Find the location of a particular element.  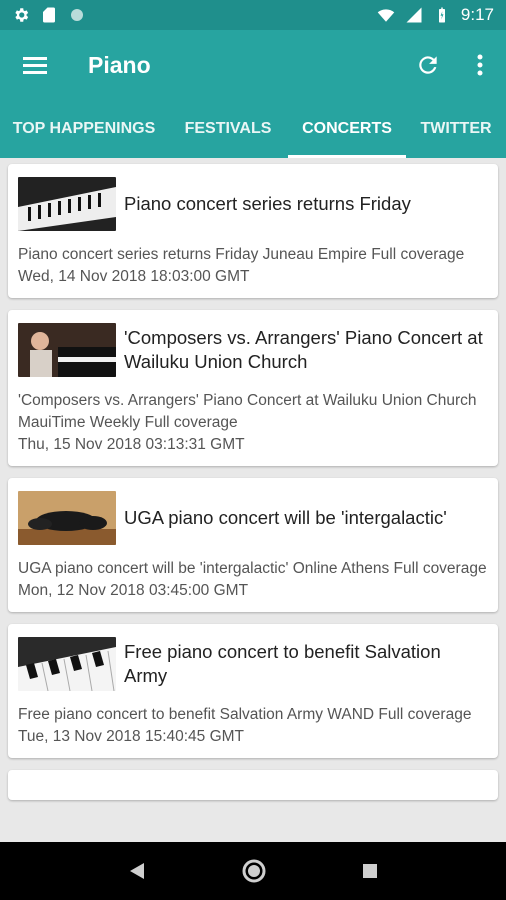

battery-icon is located at coordinates (441, 15).